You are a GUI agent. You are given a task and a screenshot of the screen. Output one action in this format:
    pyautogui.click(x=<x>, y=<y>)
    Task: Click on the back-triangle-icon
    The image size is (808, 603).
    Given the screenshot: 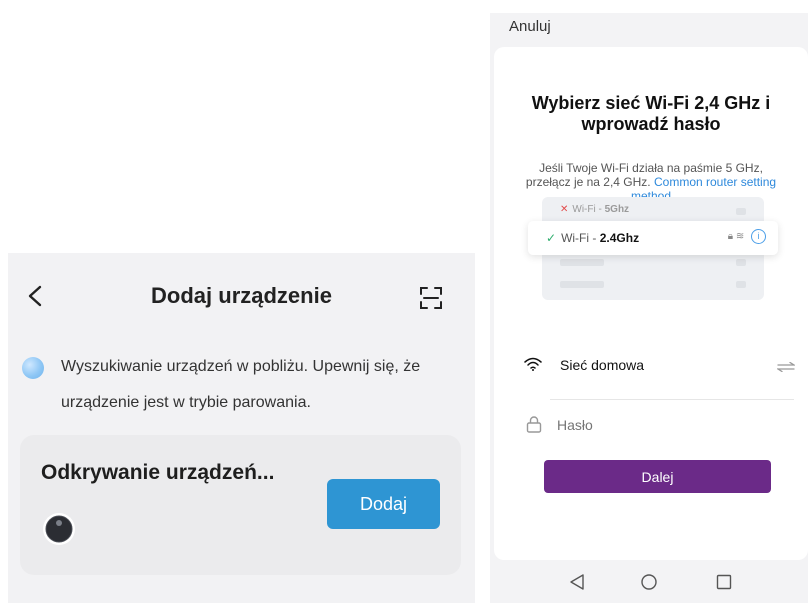 What is the action you would take?
    pyautogui.click(x=577, y=582)
    